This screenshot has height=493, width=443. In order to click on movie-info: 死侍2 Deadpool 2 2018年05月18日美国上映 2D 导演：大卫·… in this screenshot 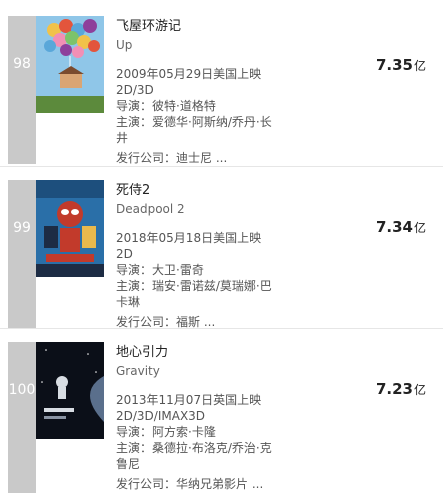, I will do `click(197, 256)`.